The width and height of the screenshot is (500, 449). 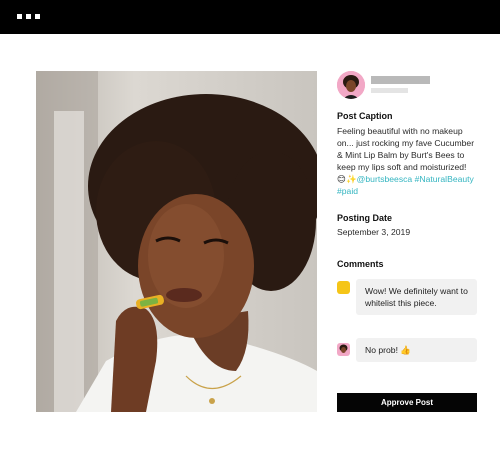 What do you see at coordinates (347, 191) in the screenshot?
I see `caption-hashtag-link: #paid` at bounding box center [347, 191].